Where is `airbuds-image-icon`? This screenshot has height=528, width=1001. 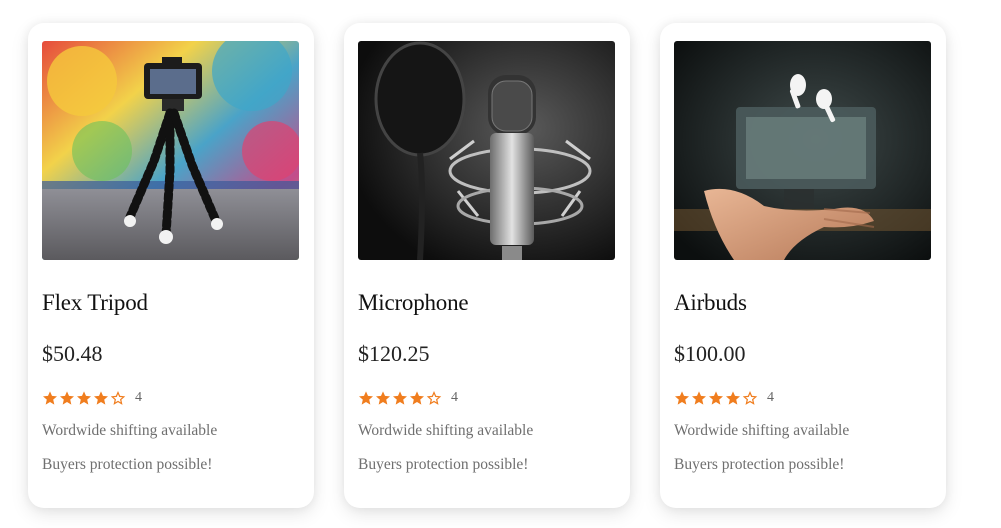
airbuds-image-icon is located at coordinates (802, 150).